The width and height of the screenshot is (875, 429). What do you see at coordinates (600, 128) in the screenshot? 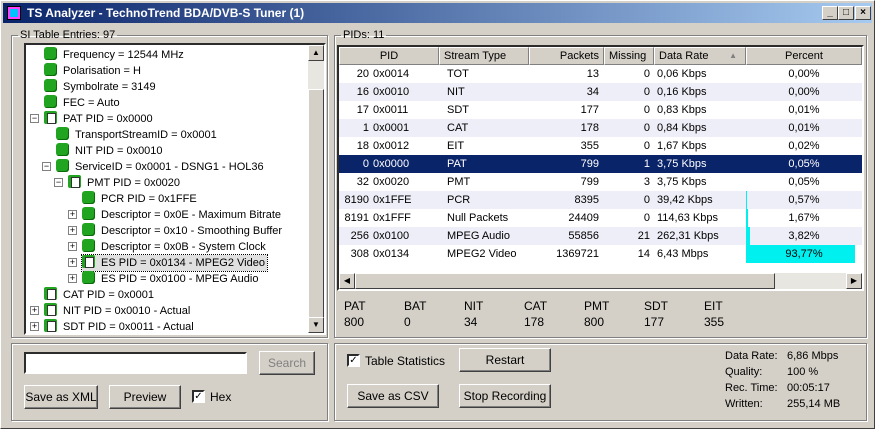
I see `table-row: 1 0x0001 CAT 178 0 0,84 Kbps 0,01%` at bounding box center [600, 128].